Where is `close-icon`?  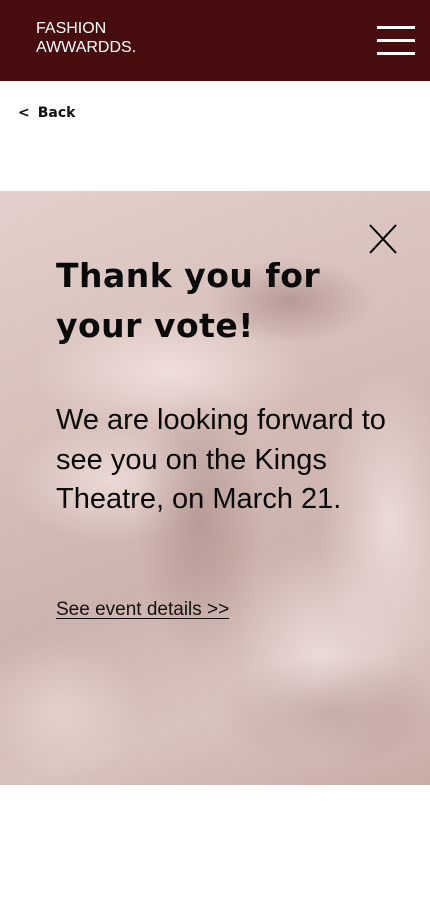 close-icon is located at coordinates (383, 239).